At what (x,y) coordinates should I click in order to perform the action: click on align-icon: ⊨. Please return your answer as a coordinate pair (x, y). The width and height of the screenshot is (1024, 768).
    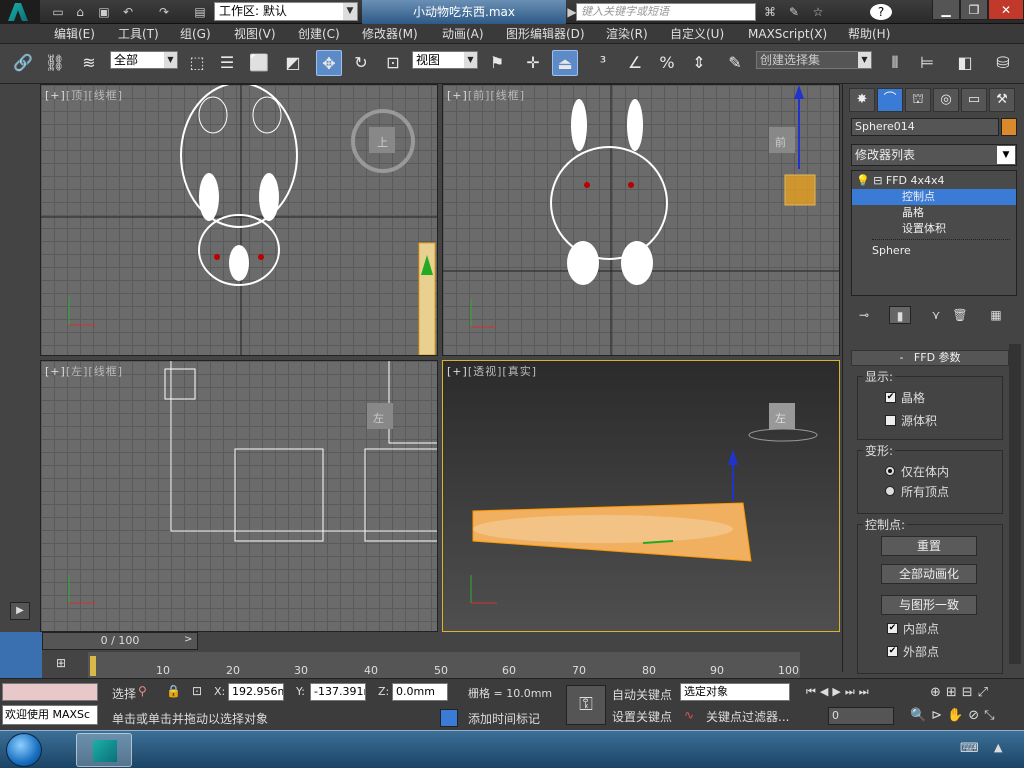
    Looking at the image, I should click on (927, 63).